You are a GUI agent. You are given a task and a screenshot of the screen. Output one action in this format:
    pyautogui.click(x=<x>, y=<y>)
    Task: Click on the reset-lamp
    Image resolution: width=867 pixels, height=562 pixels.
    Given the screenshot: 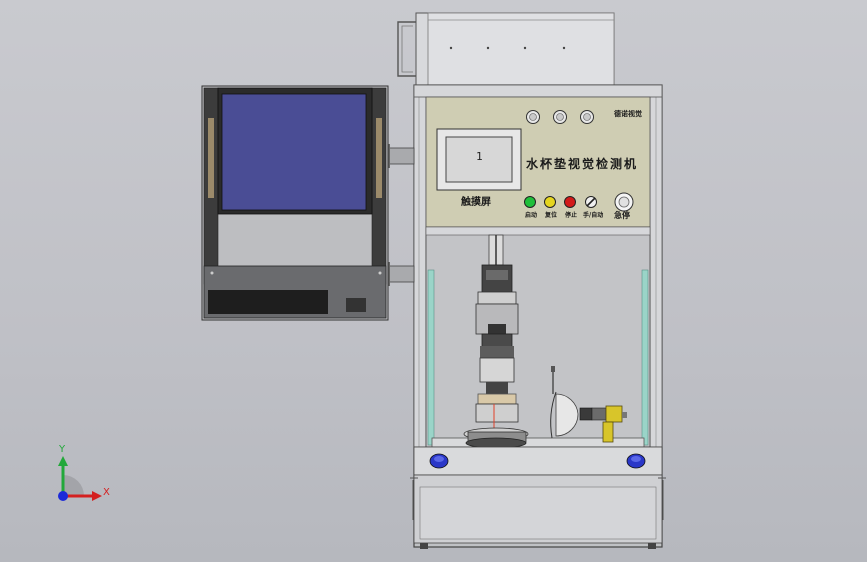 What is the action you would take?
    pyautogui.click(x=550, y=202)
    